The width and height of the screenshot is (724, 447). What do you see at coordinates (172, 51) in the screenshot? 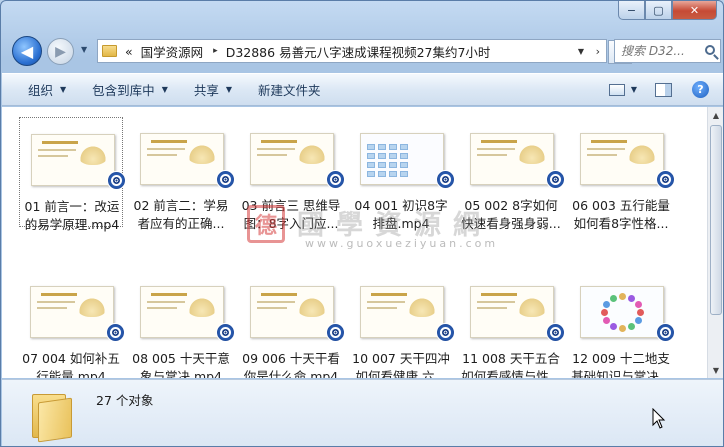
I see `breadcrumb-item-root: 国学资源网` at bounding box center [172, 51].